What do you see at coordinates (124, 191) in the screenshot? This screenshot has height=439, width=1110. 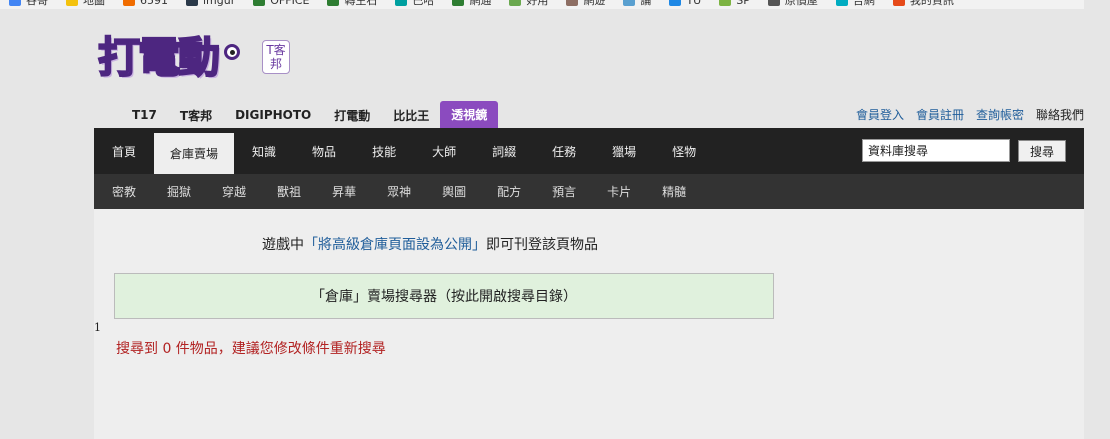 I see `subnav-cult: 密教` at bounding box center [124, 191].